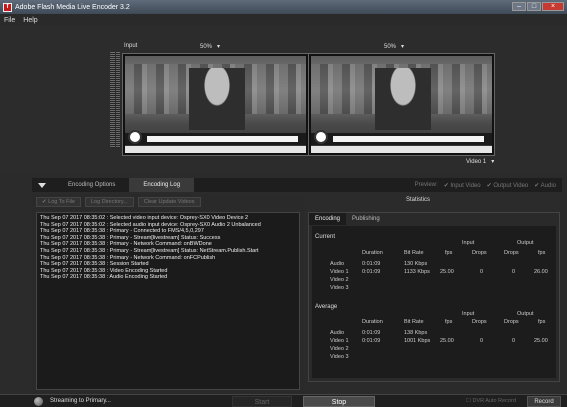  I want to click on output-video-frame, so click(401, 104).